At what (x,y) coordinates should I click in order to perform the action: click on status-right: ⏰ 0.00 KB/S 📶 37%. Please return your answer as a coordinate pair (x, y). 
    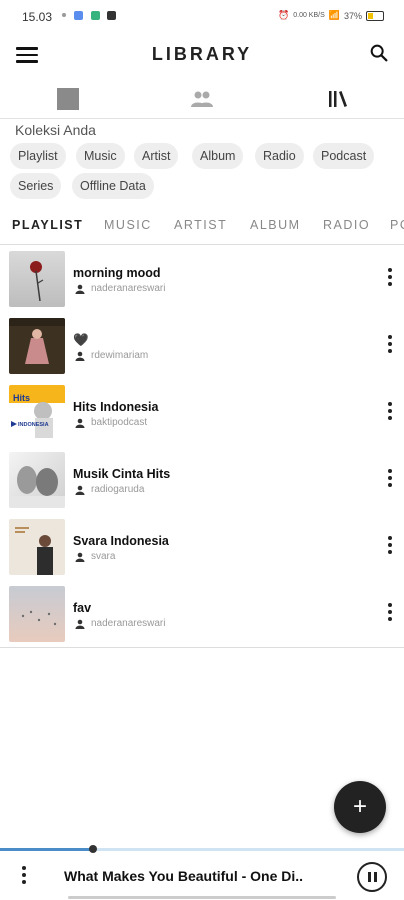
    Looking at the image, I should click on (331, 15).